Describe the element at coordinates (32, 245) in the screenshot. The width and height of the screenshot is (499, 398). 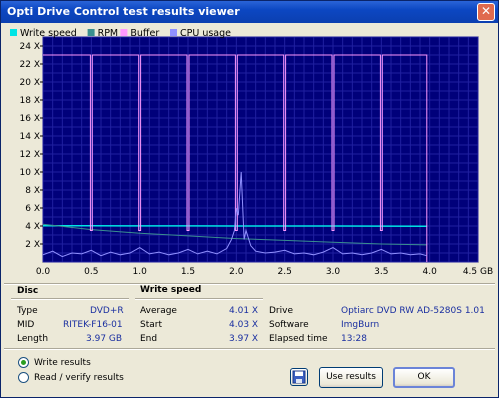
I see `y-tick-label: 2 X` at that location.